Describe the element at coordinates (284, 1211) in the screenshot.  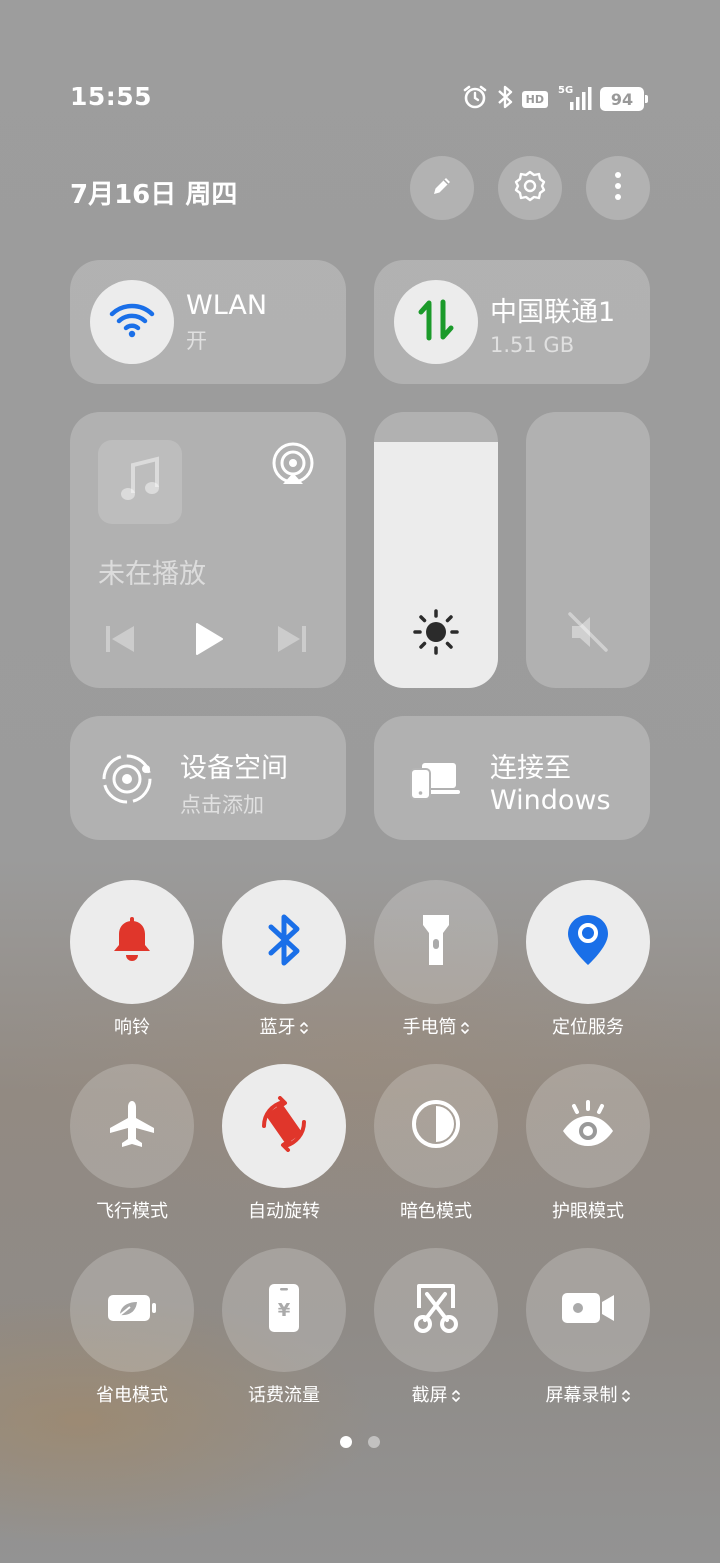
I see `toggle-label: 自动旋转` at that location.